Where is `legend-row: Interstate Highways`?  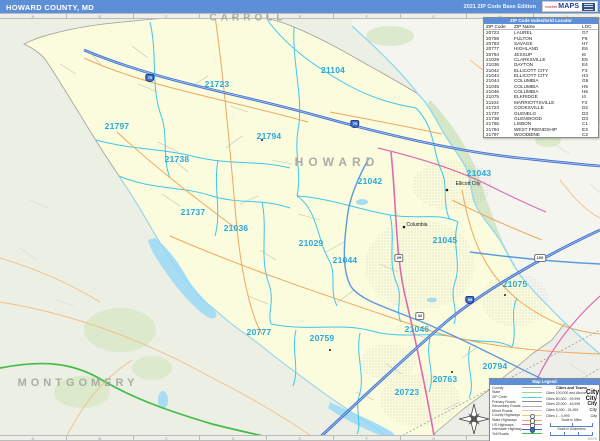 legend-row: Interstate Highways is located at coordinates (519, 430).